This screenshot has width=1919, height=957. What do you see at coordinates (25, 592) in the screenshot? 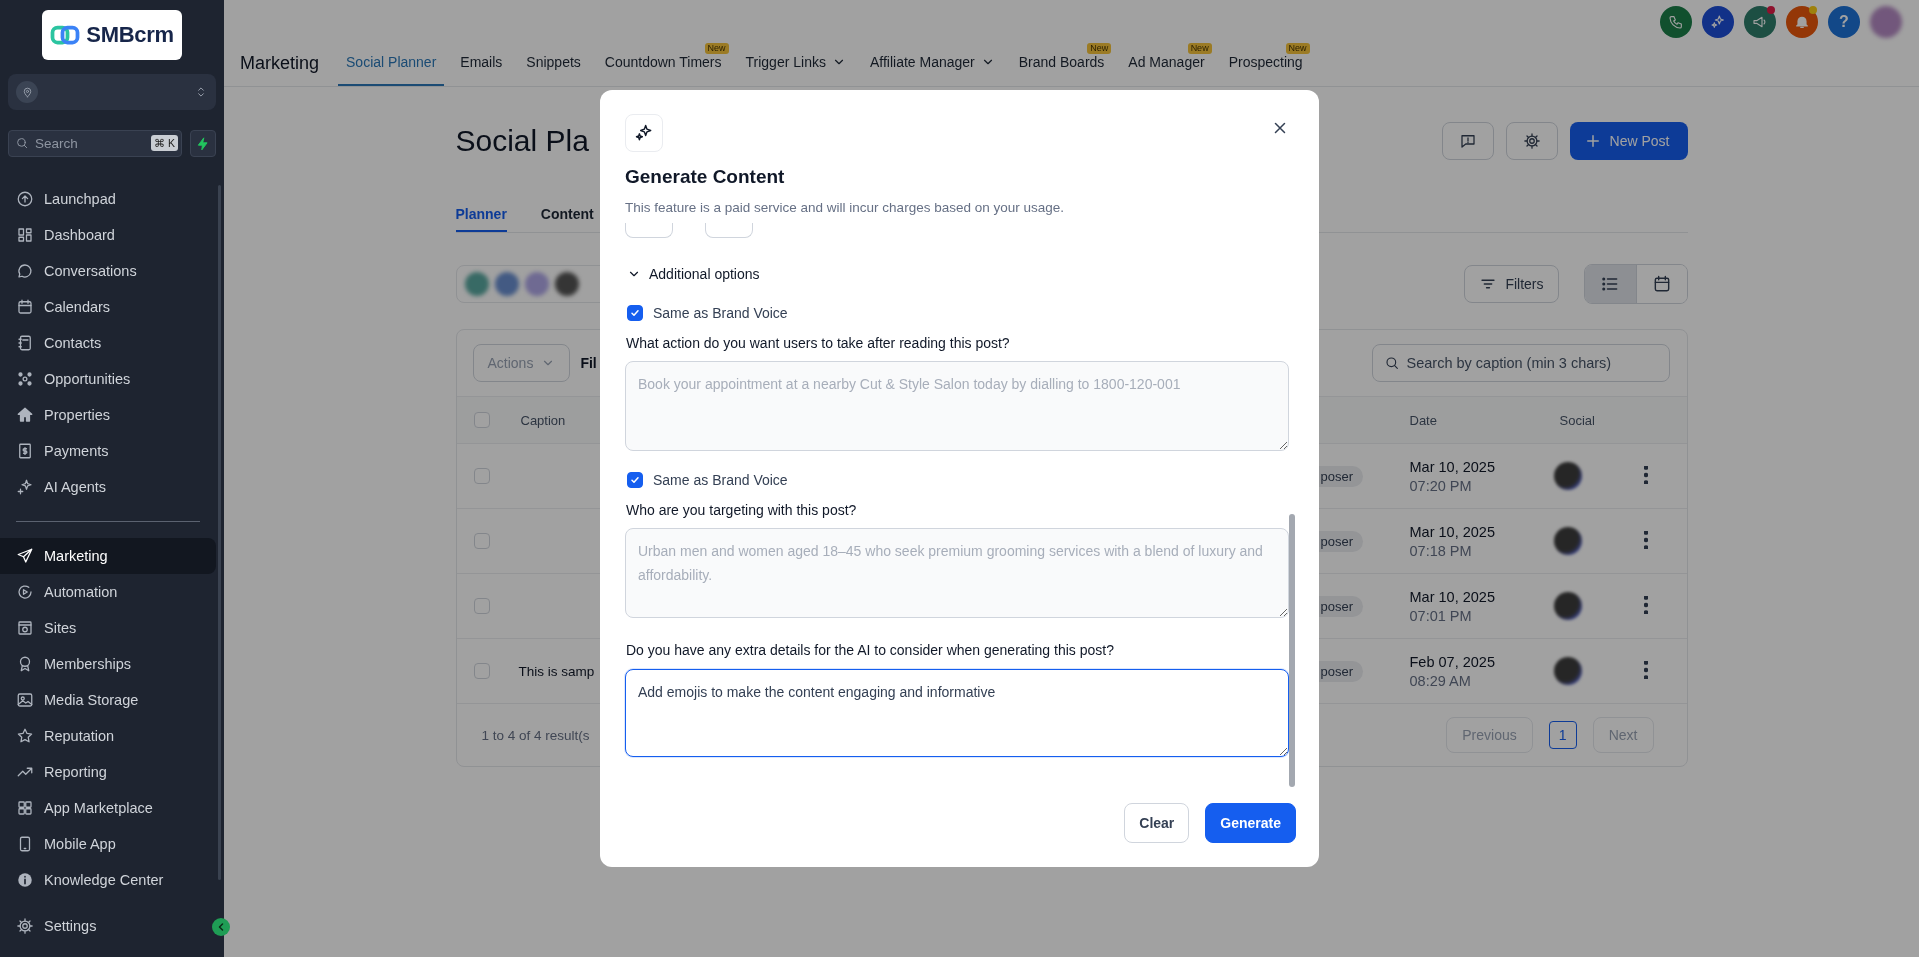
I see `play-circle-icon` at bounding box center [25, 592].